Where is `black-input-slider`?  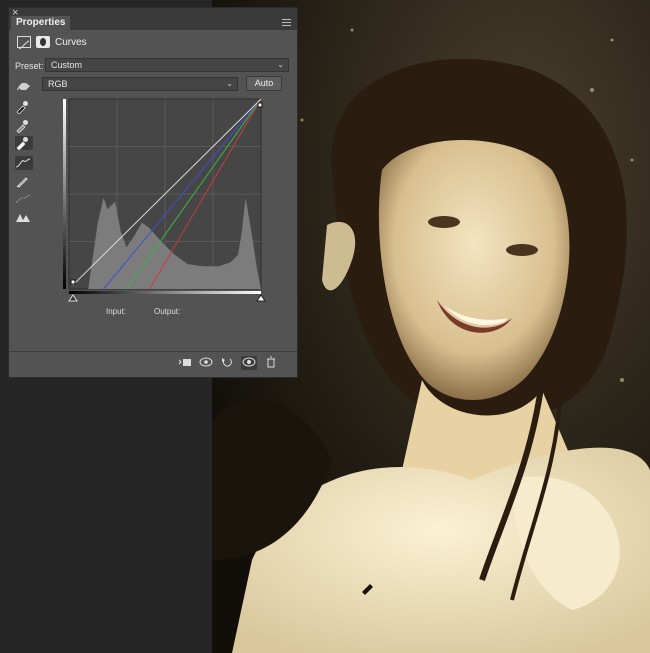 black-input-slider is located at coordinates (73, 298).